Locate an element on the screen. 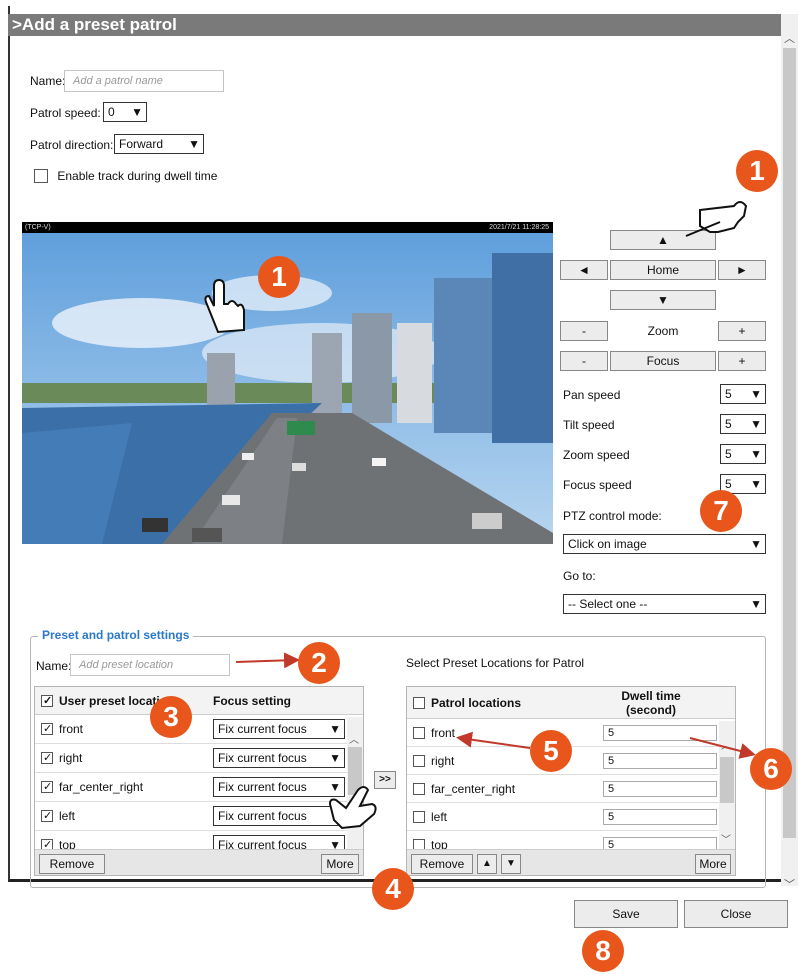 The width and height of the screenshot is (798, 974). step-badge-4: 4 is located at coordinates (393, 889).